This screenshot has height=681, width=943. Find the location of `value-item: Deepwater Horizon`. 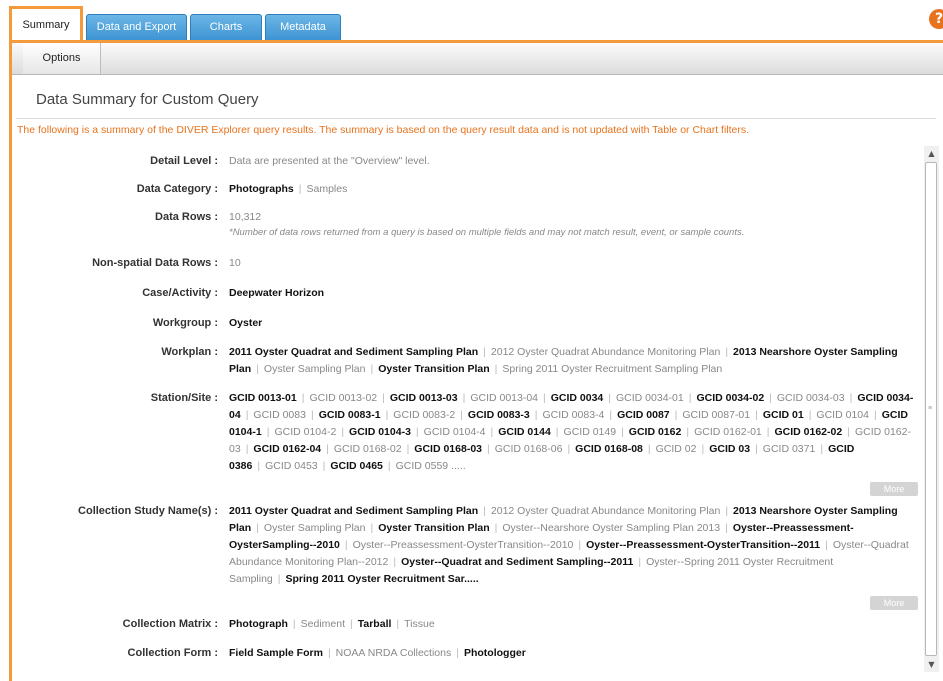

value-item: Deepwater Horizon is located at coordinates (277, 293).